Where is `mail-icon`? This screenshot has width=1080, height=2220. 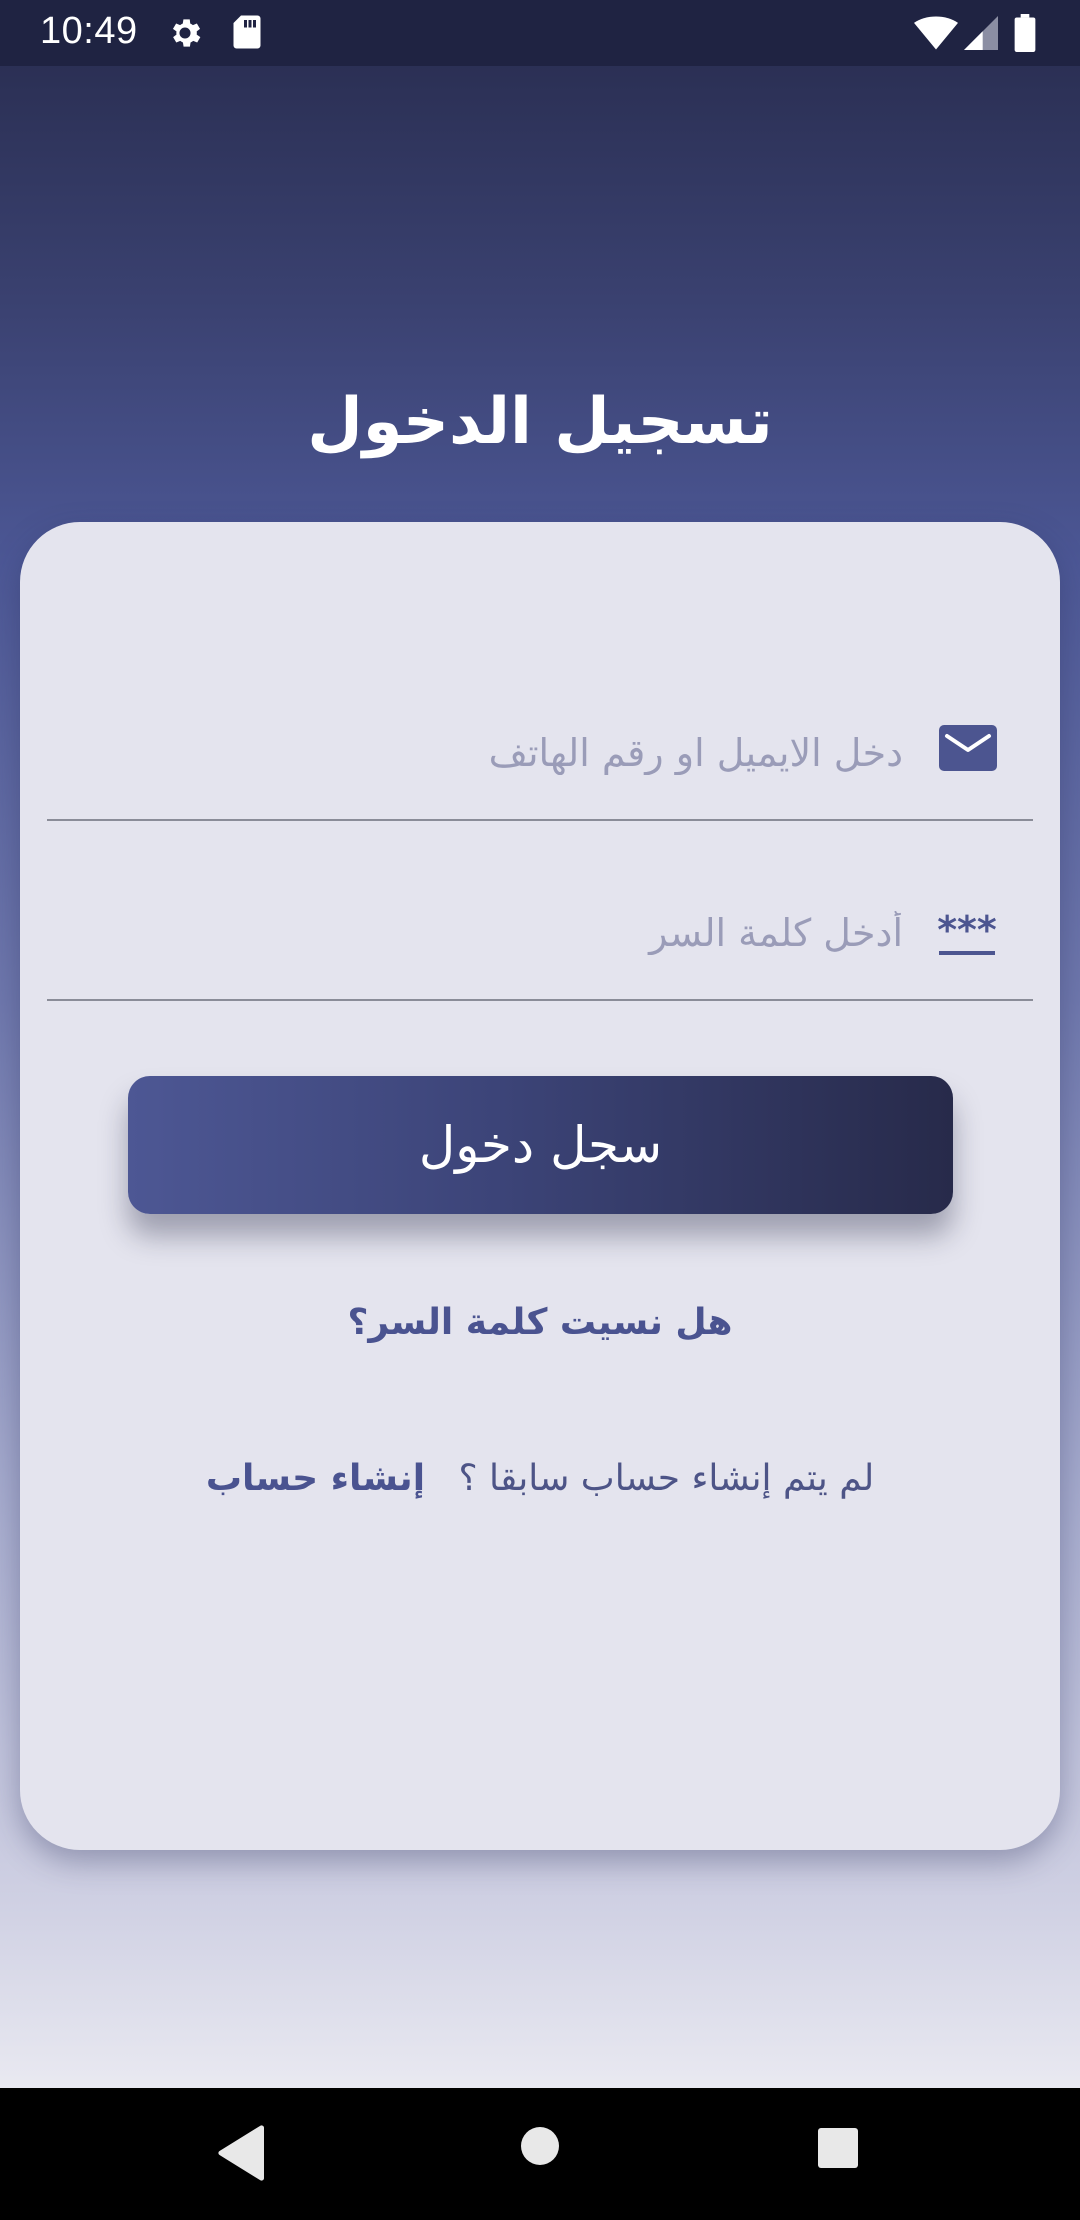 mail-icon is located at coordinates (968, 750).